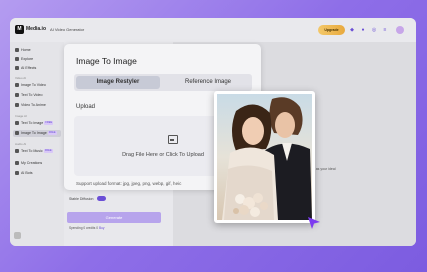 The width and height of the screenshot is (427, 272). I want to click on sidebar-item-text-to-video: Text To Video, so click(28, 95).